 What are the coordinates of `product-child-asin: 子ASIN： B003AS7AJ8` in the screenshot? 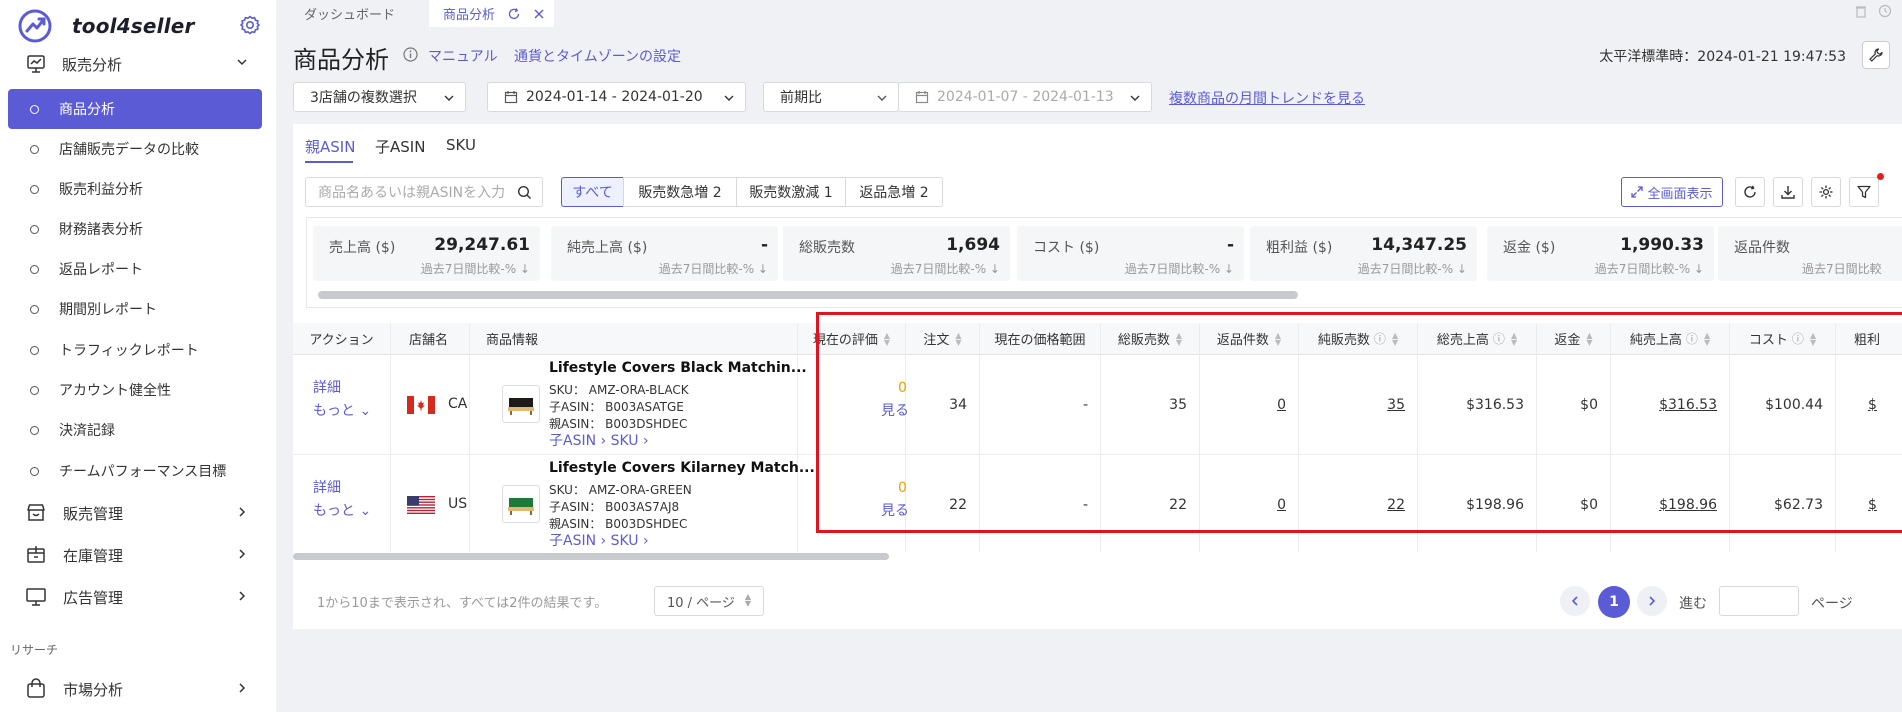 It's located at (614, 507).